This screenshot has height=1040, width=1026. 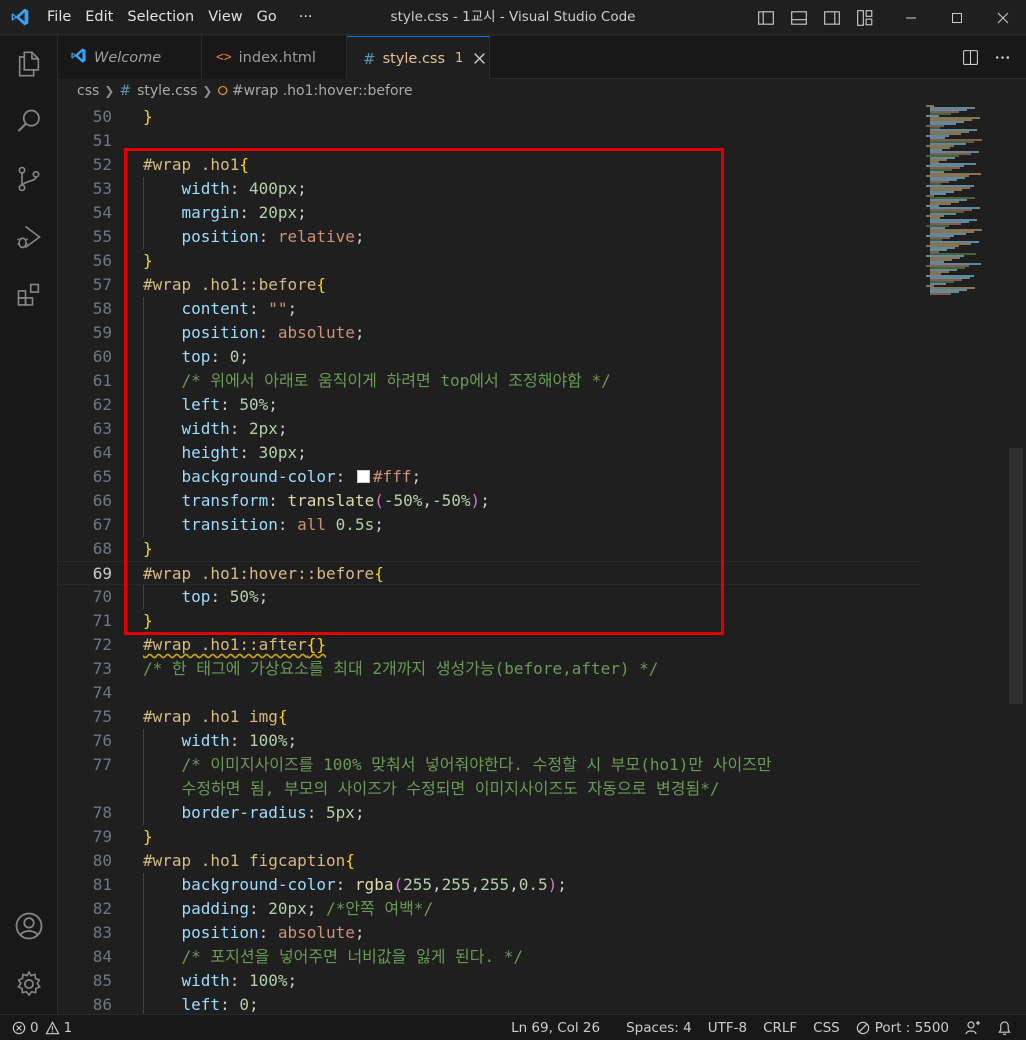 I want to click on code-line: 84 /* 포지션을 넣어주면 너비값을 잃게 된다. */, so click(x=489, y=957).